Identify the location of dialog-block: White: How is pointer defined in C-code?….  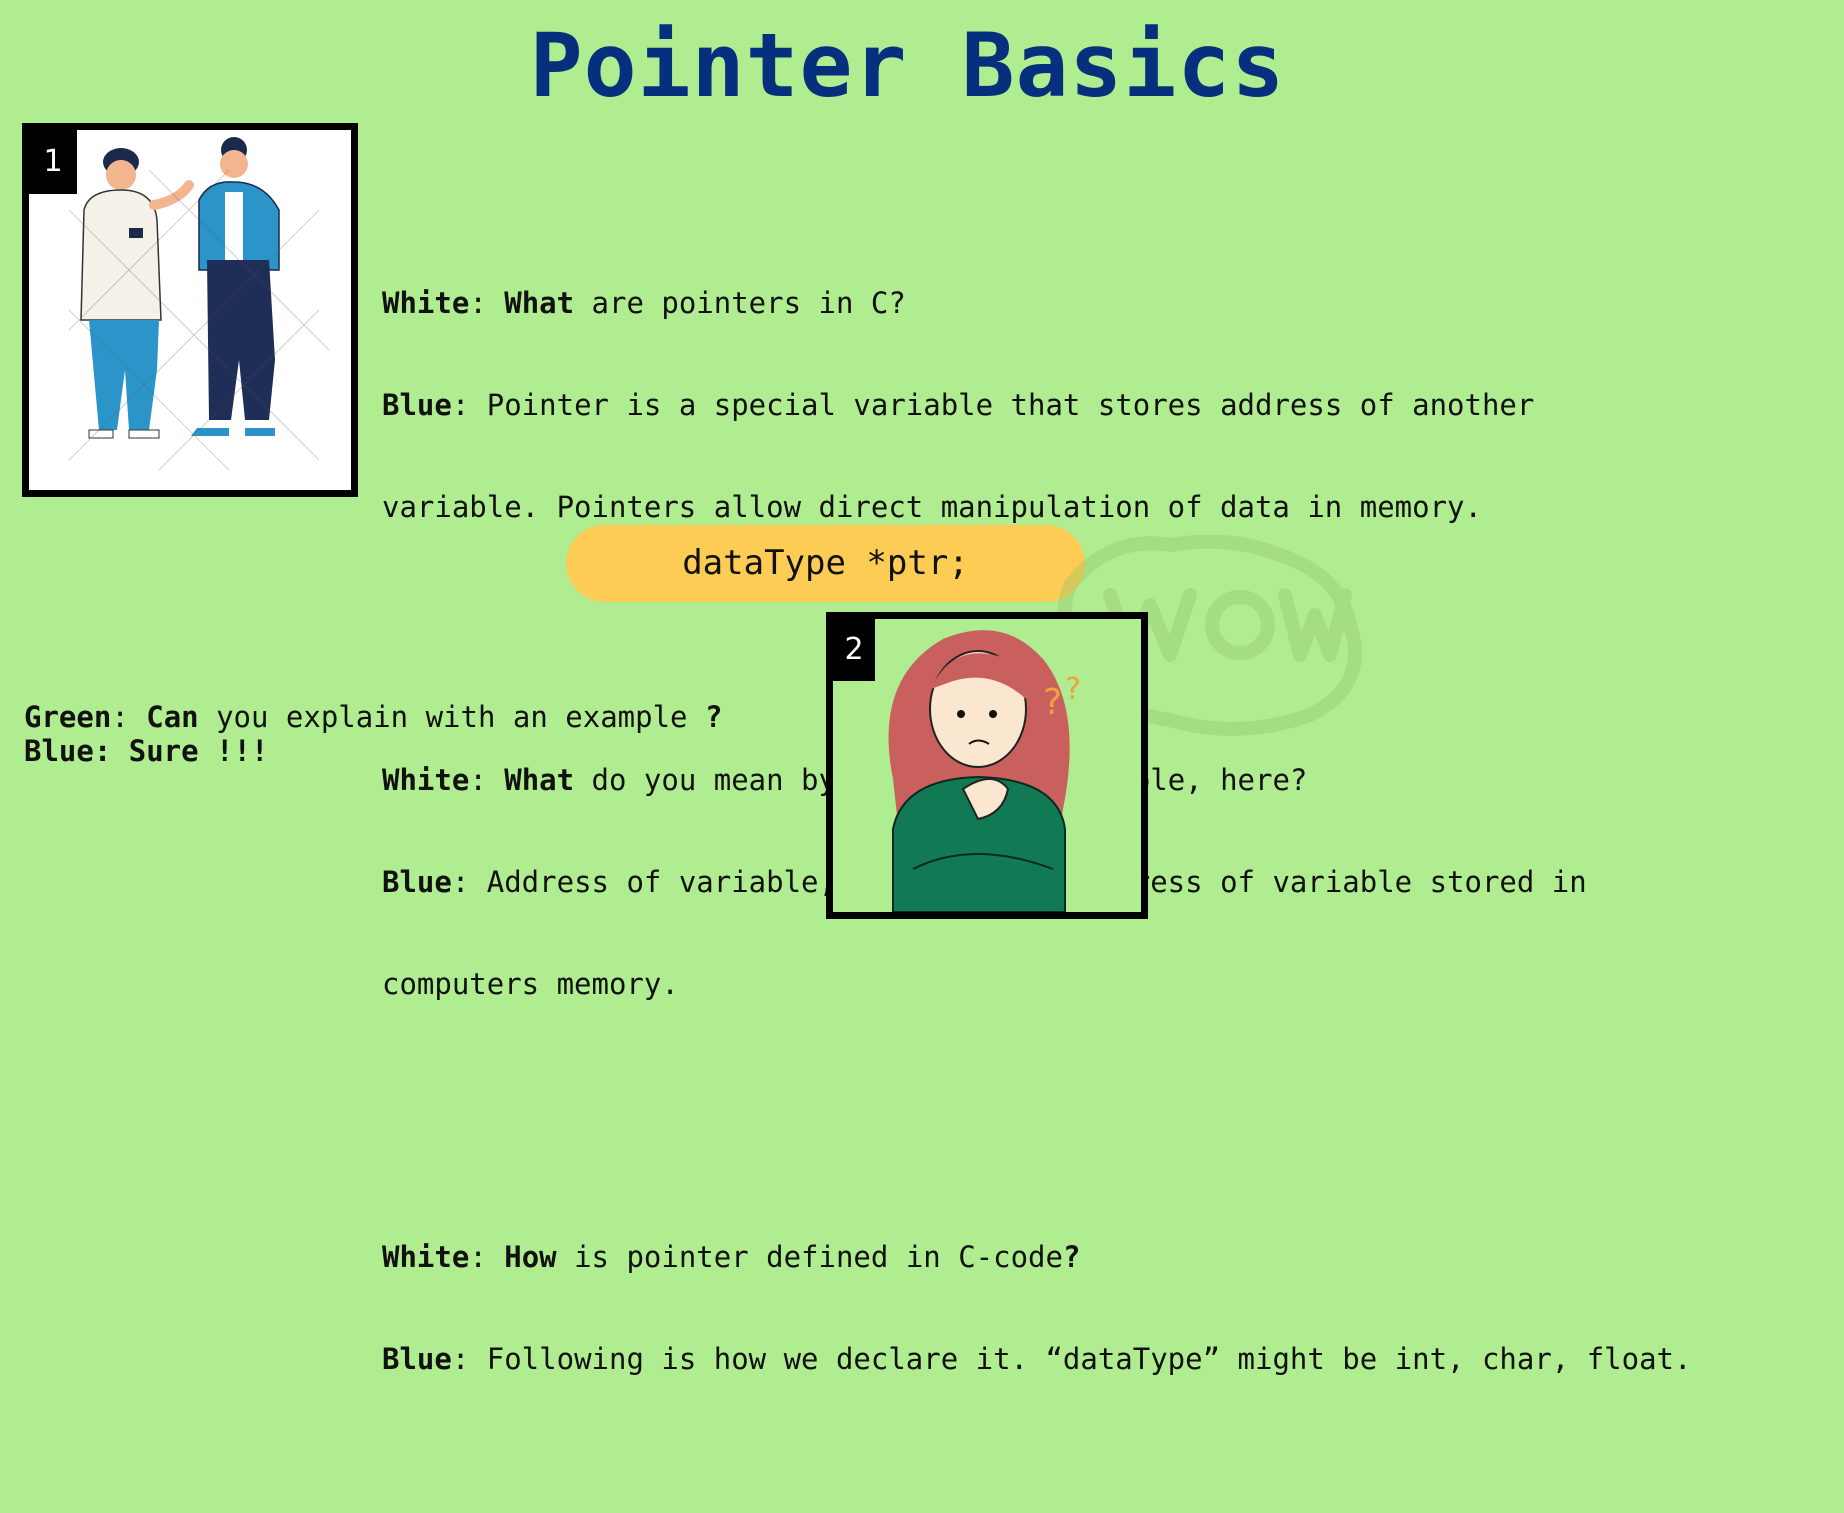
(1037, 1308).